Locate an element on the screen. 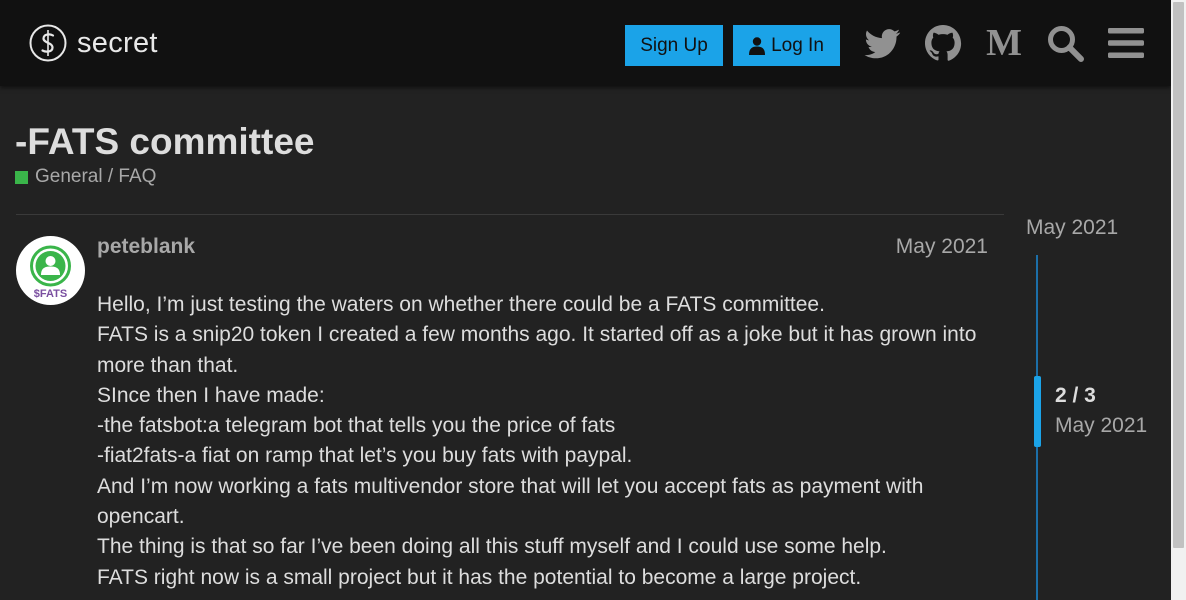 The image size is (1186, 600). hamburger-menu-icon is located at coordinates (1126, 43).